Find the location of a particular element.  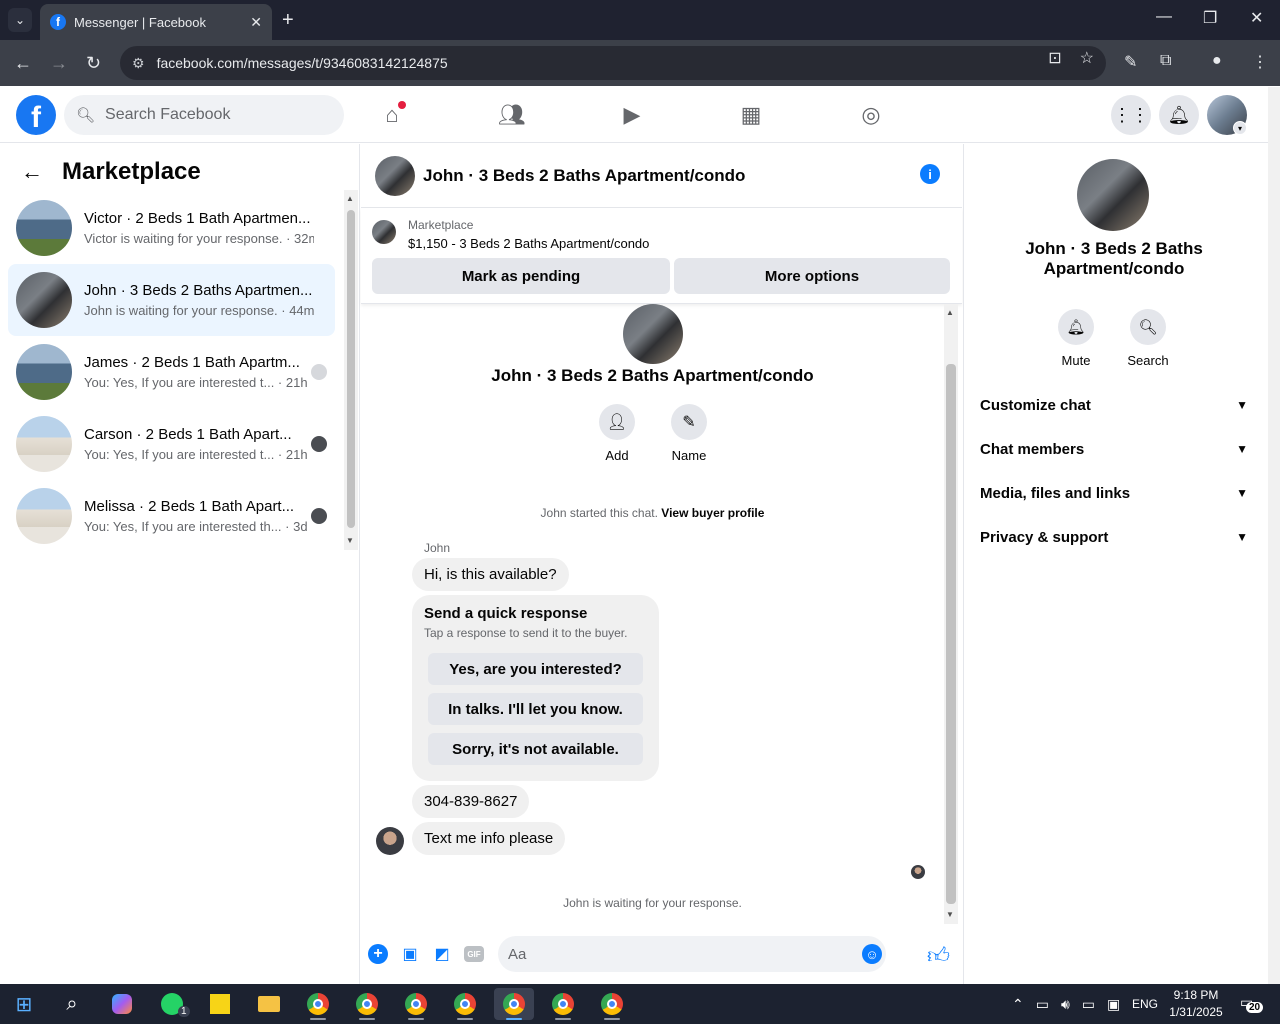

back-arrow-icon: ← is located at coordinates (32, 172).